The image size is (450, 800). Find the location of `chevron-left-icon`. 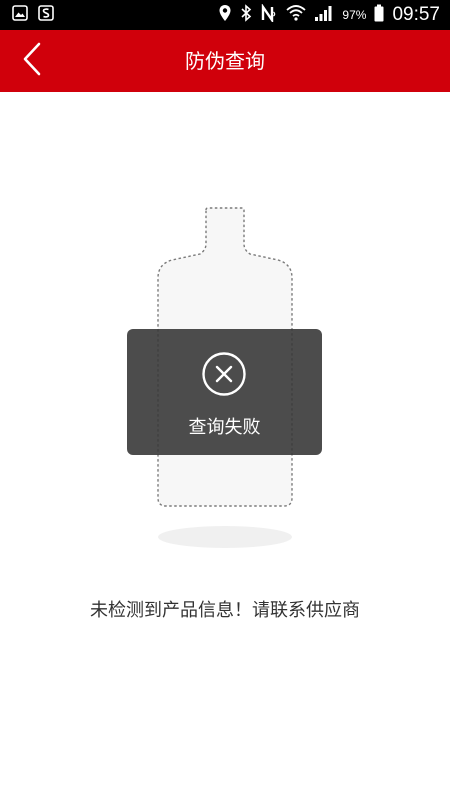

chevron-left-icon is located at coordinates (32, 61).